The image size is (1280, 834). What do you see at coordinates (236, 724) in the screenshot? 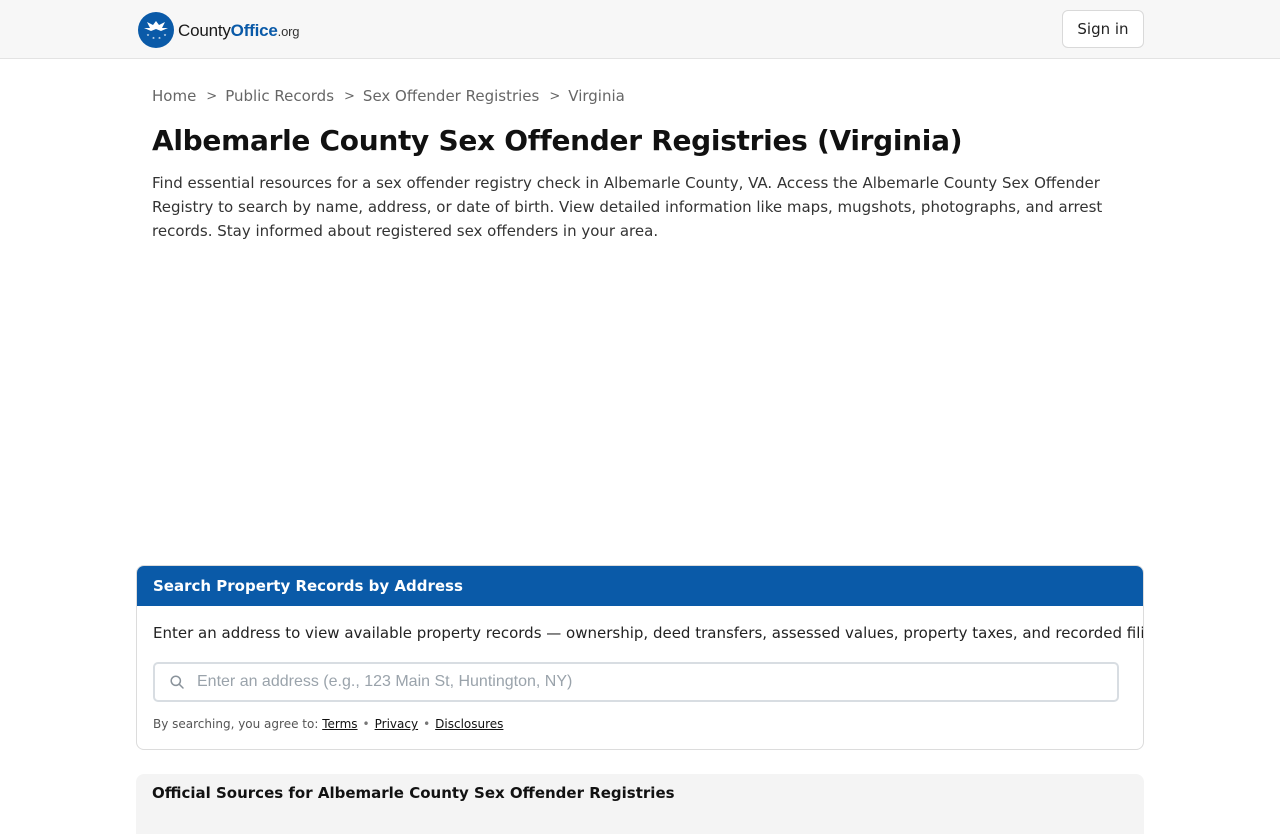
I see `agreement-prefix: By searching, you agree to:` at bounding box center [236, 724].